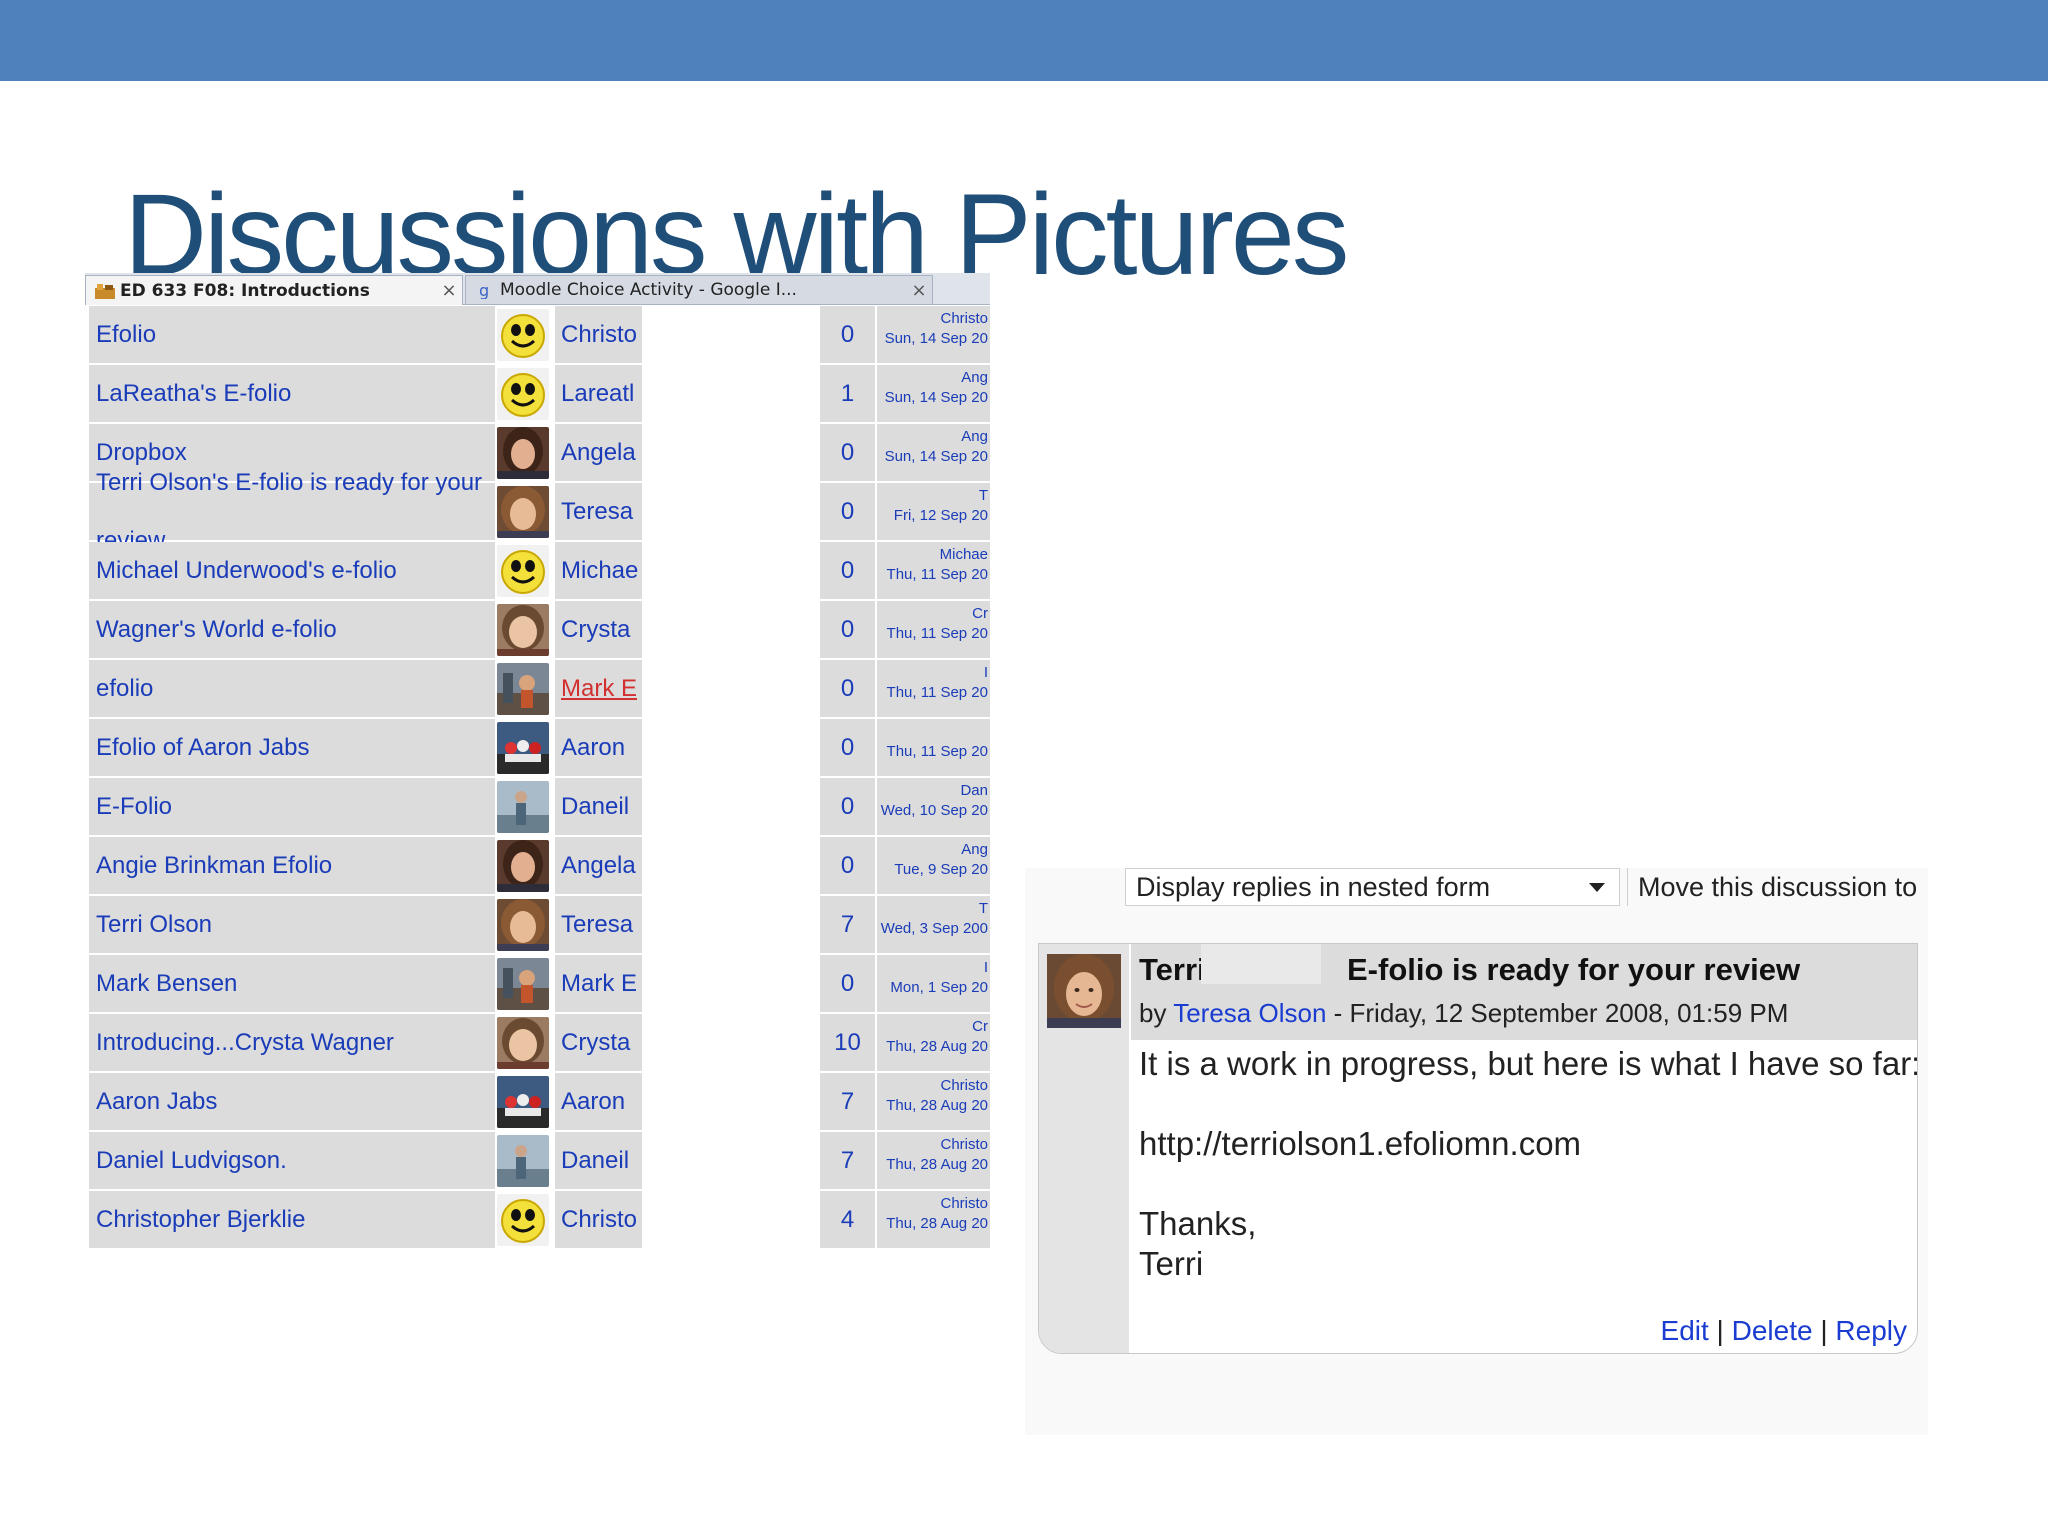 The image size is (2048, 1536). I want to click on last-post-link: I Thu, 11 Sep 20, so click(933, 688).